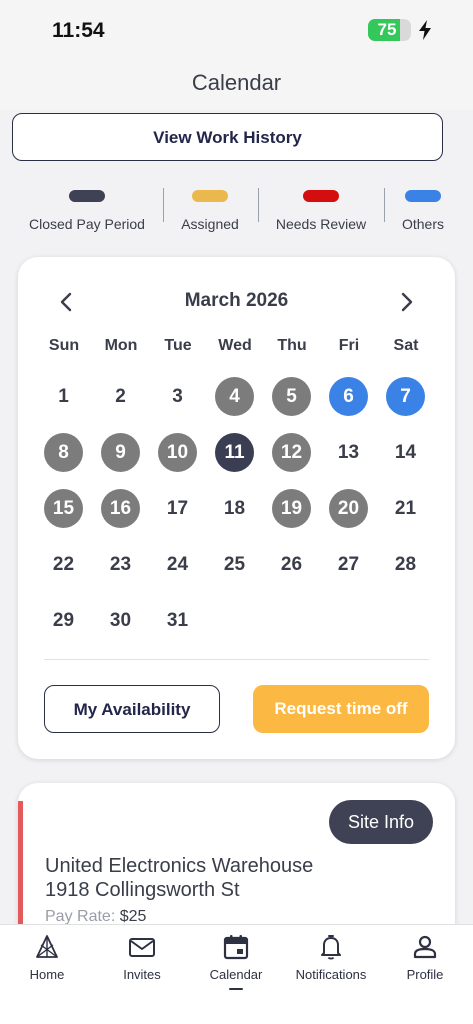 This screenshot has width=473, height=1024. Describe the element at coordinates (236, 659) in the screenshot. I see `calendar-divider` at that location.